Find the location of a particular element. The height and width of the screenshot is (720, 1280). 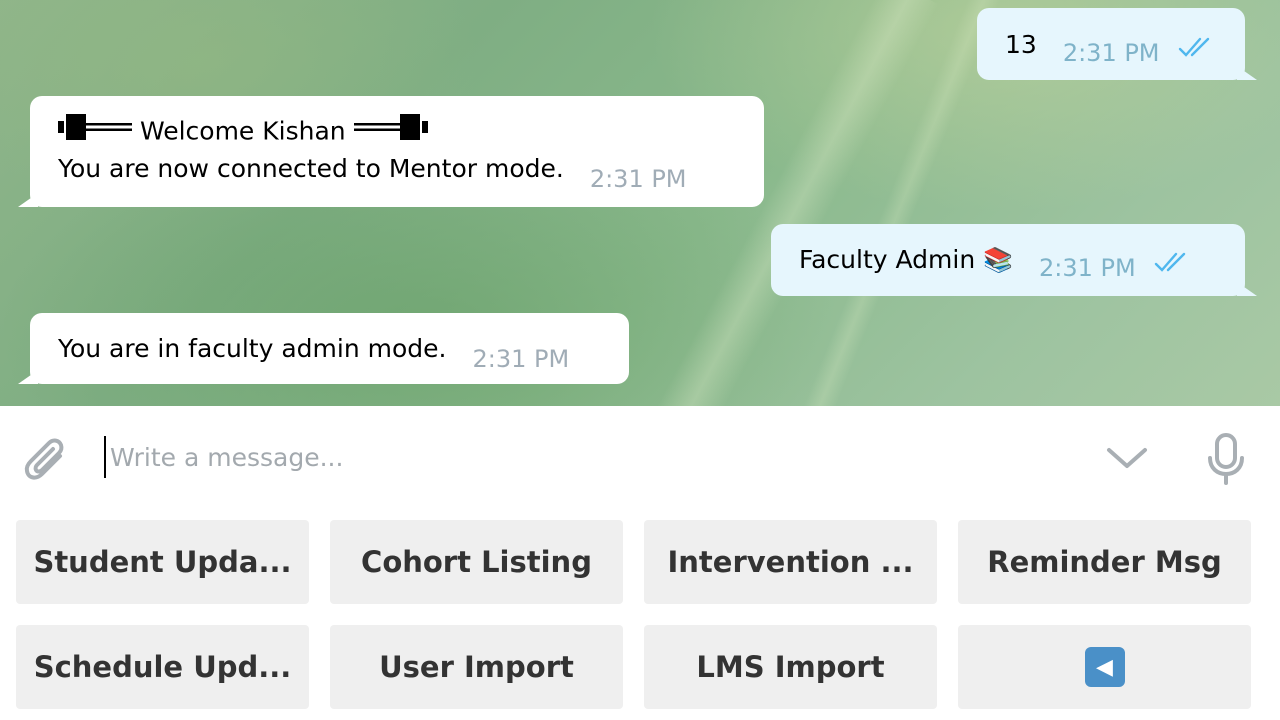

message-line-1: Welcome Kishan is located at coordinates (397, 131).